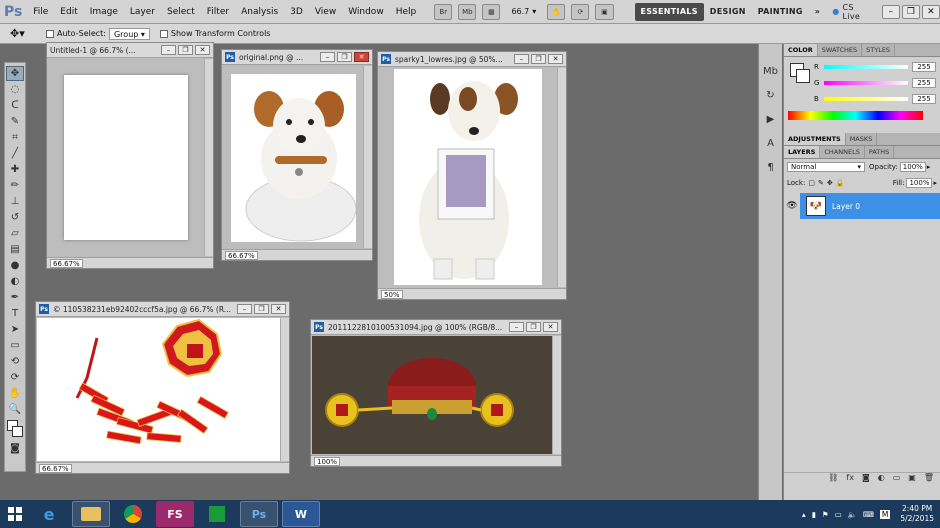 The width and height of the screenshot is (940, 528). What do you see at coordinates (259, 12) in the screenshot?
I see `menu-analysis: Analysis` at bounding box center [259, 12].